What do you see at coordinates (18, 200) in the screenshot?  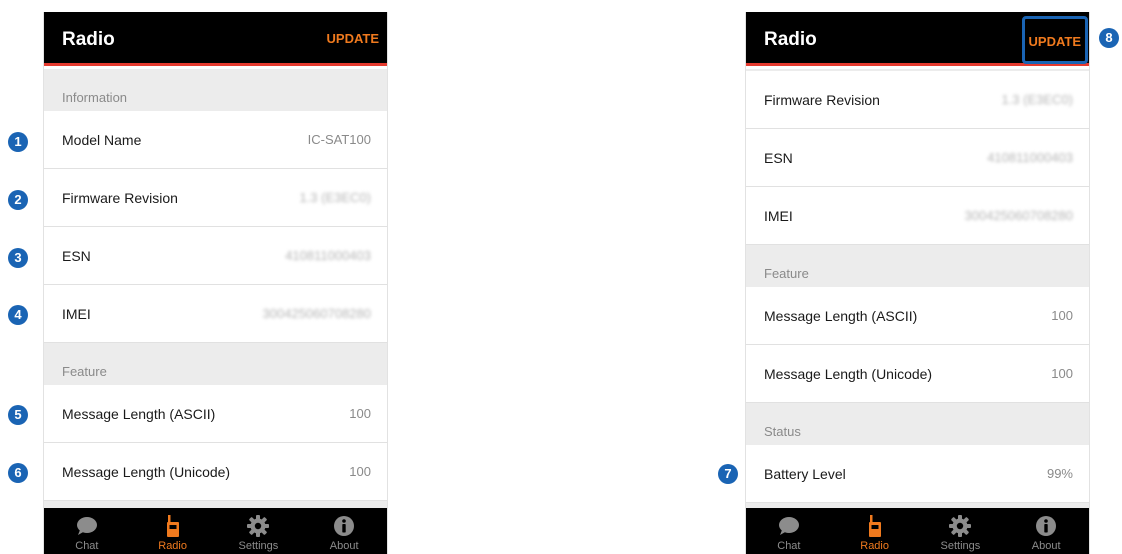 I see `callout-2: 2` at bounding box center [18, 200].